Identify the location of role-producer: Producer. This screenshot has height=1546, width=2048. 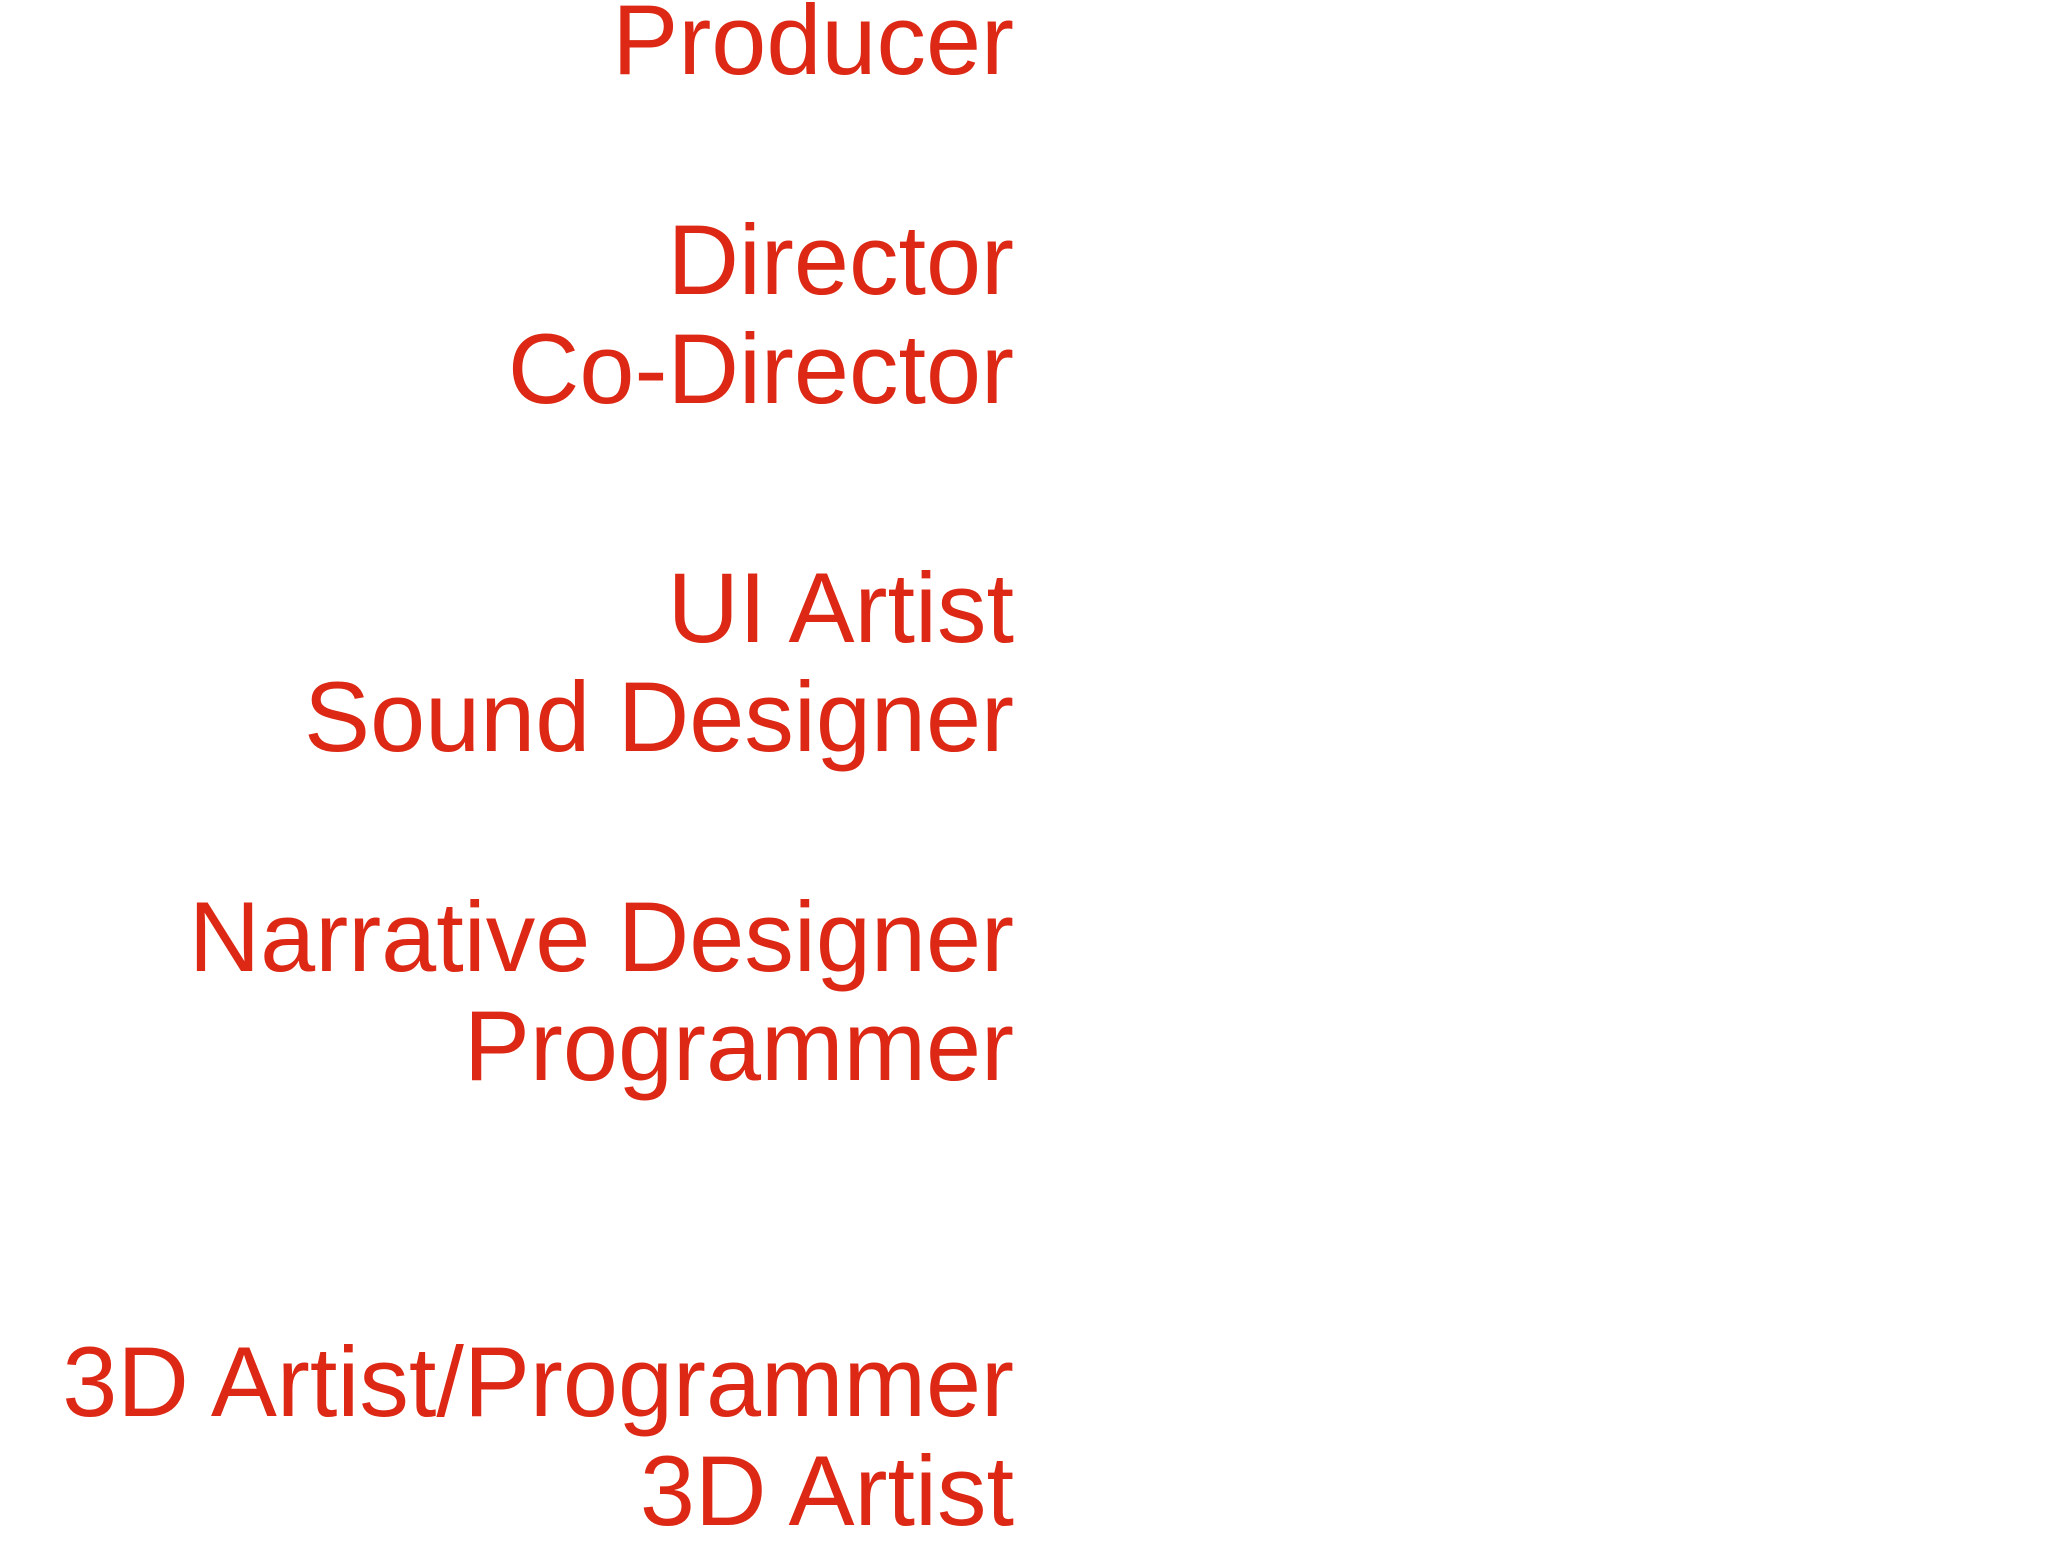
(813, 47).